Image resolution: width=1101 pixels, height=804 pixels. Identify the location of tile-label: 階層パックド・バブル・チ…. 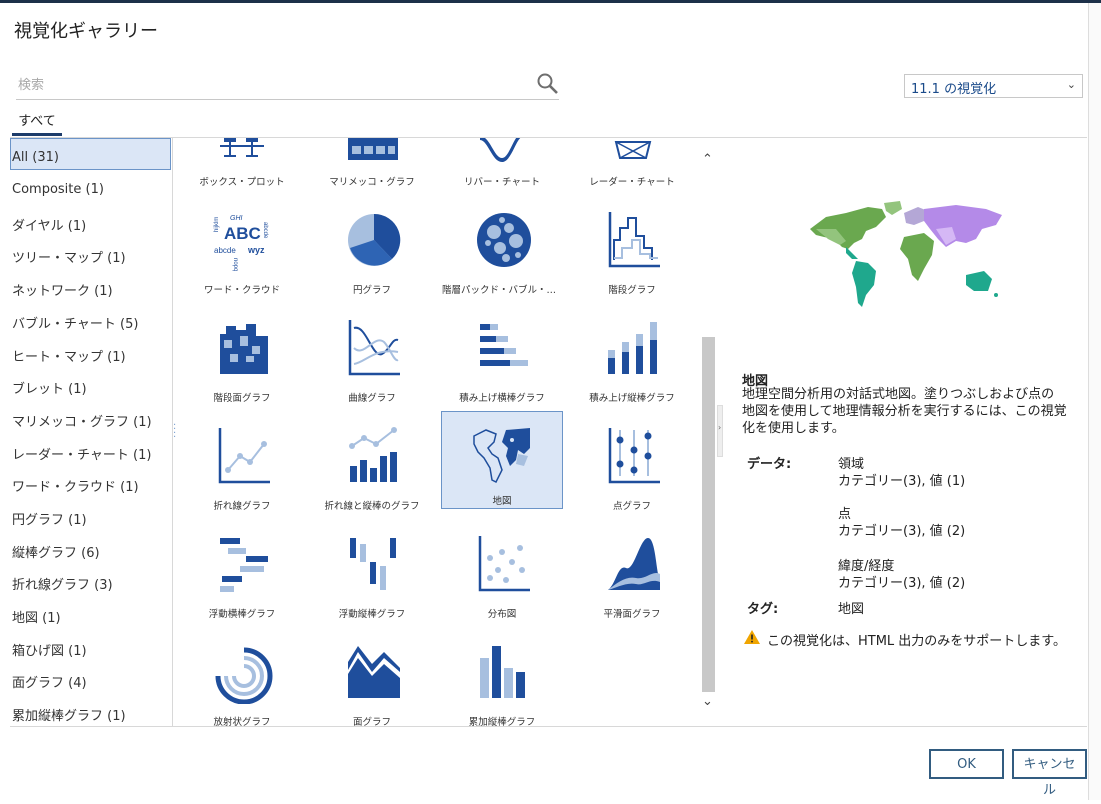
(502, 290).